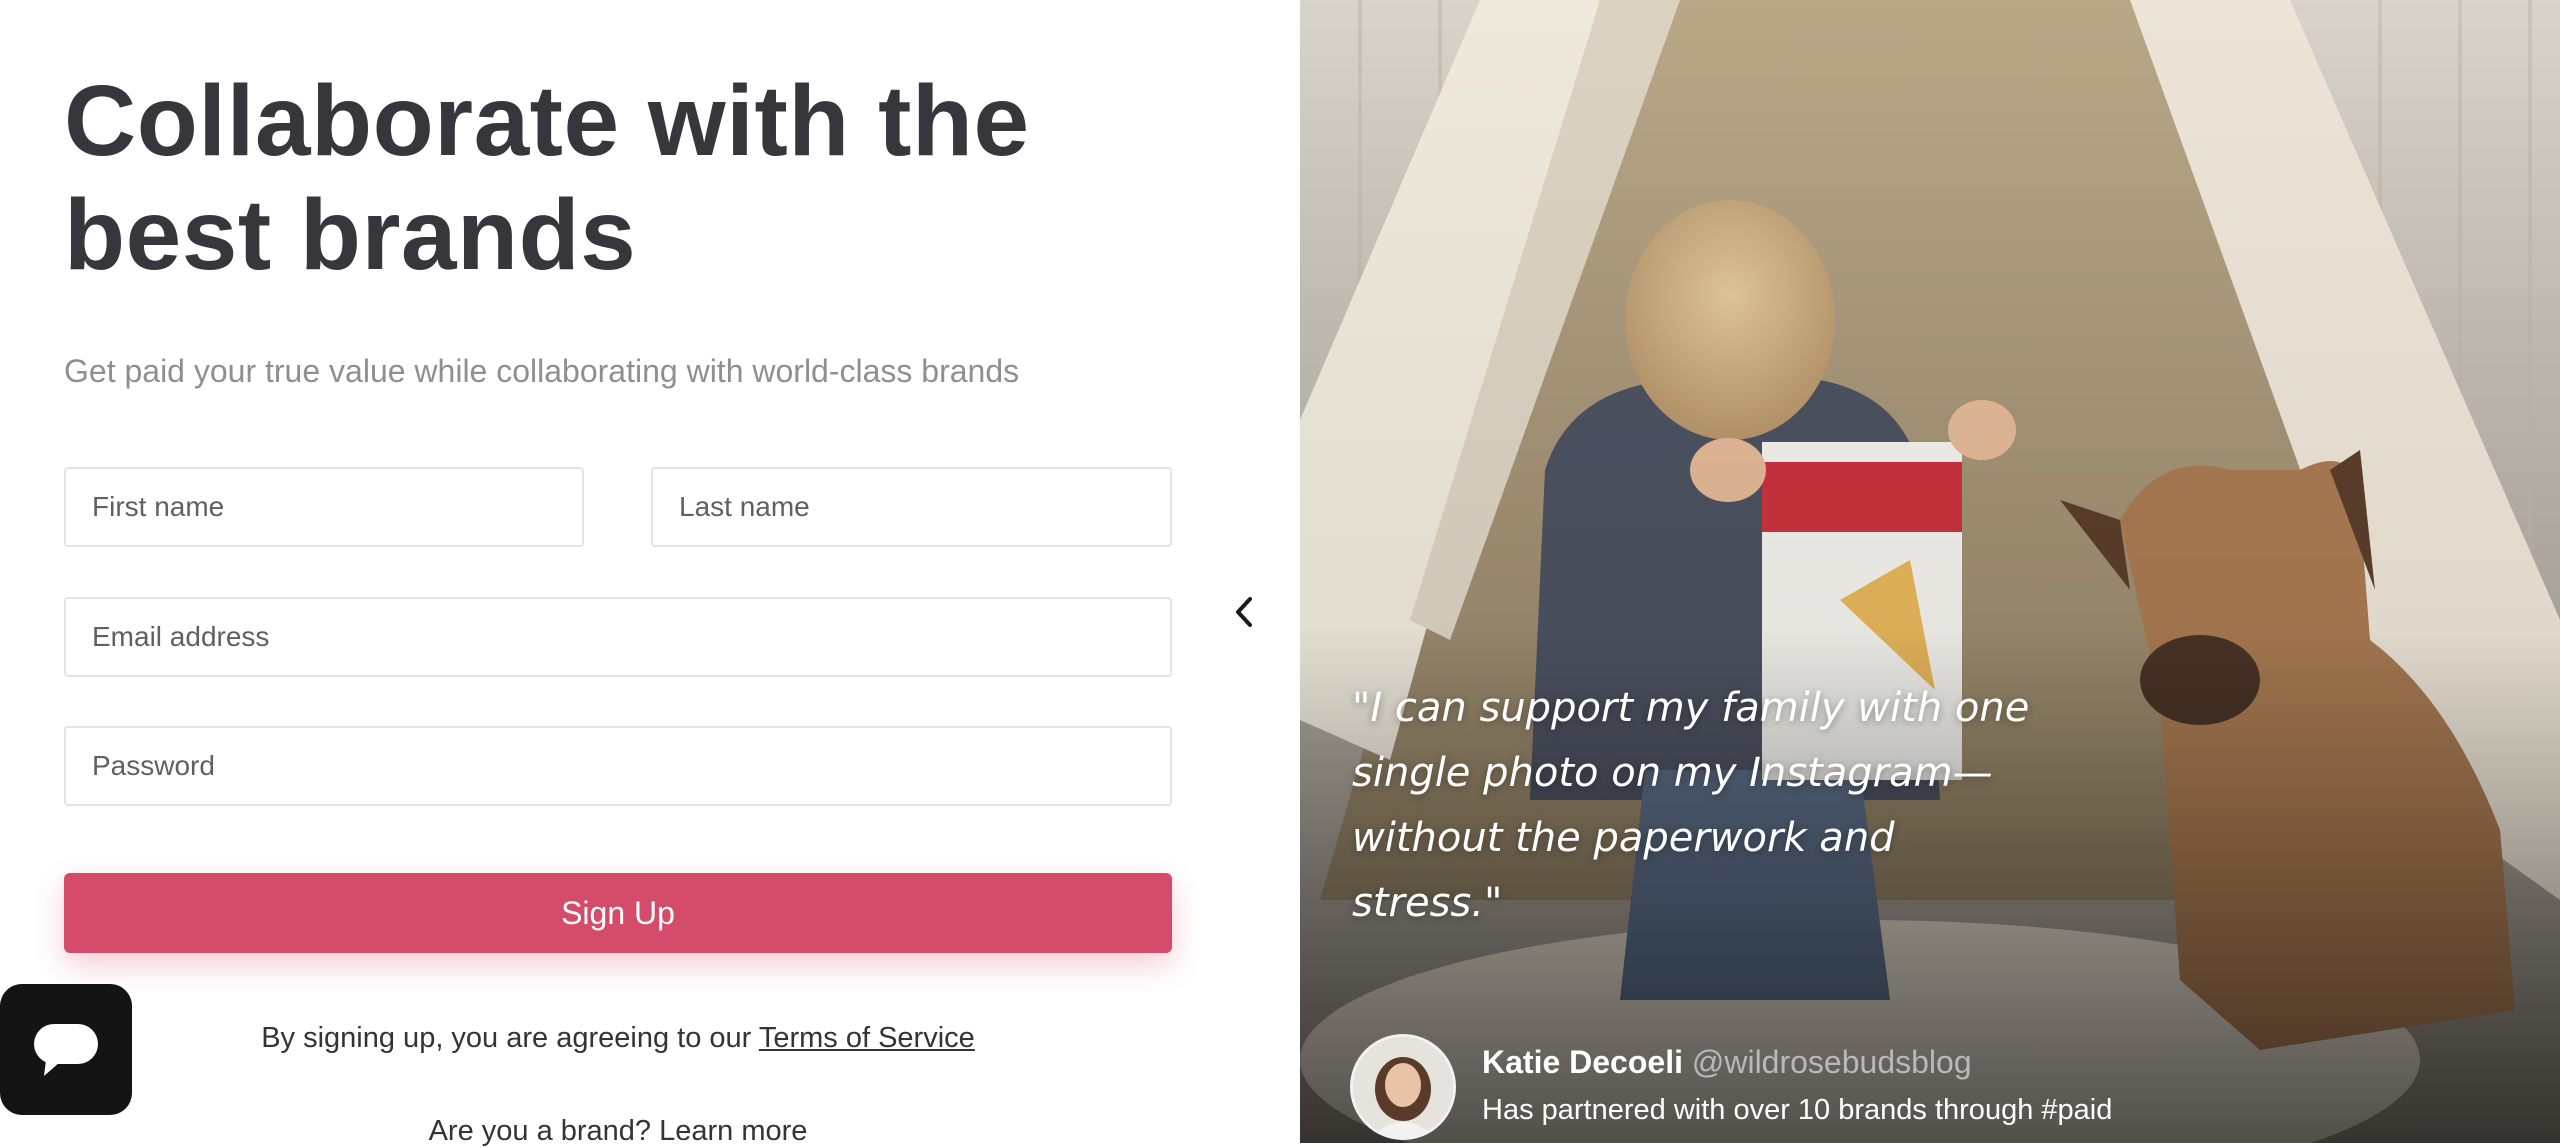 The image size is (2560, 1148). What do you see at coordinates (618, 913) in the screenshot?
I see `sign-up-button: Sign Up` at bounding box center [618, 913].